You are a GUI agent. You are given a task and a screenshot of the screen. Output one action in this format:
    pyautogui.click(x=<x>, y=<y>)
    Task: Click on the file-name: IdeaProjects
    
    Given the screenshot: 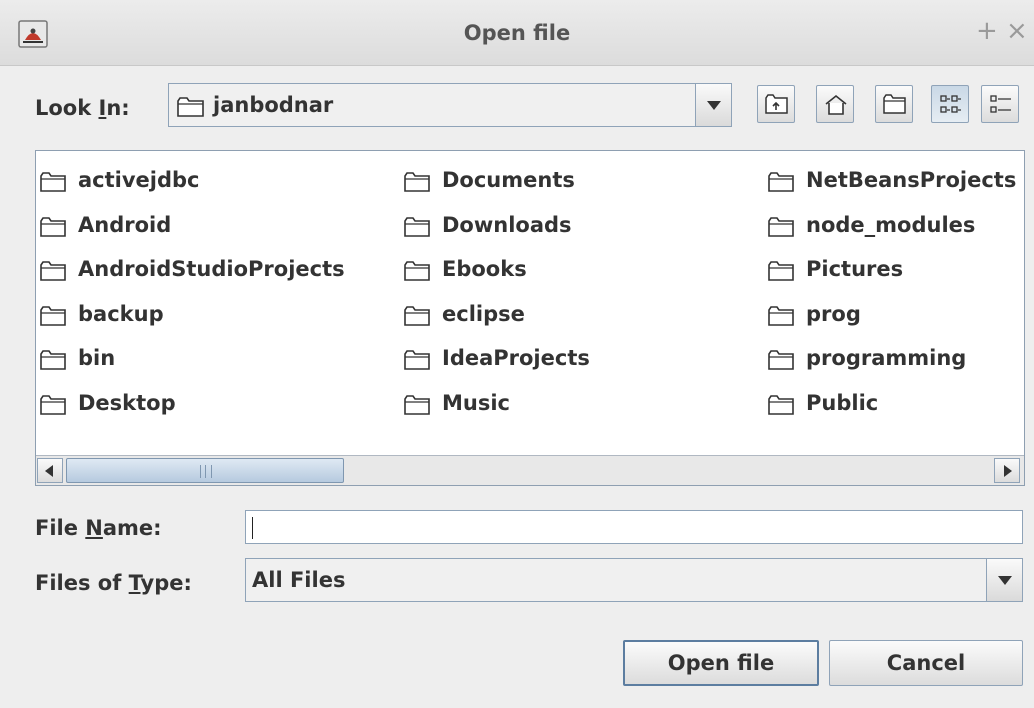 What is the action you would take?
    pyautogui.click(x=516, y=358)
    